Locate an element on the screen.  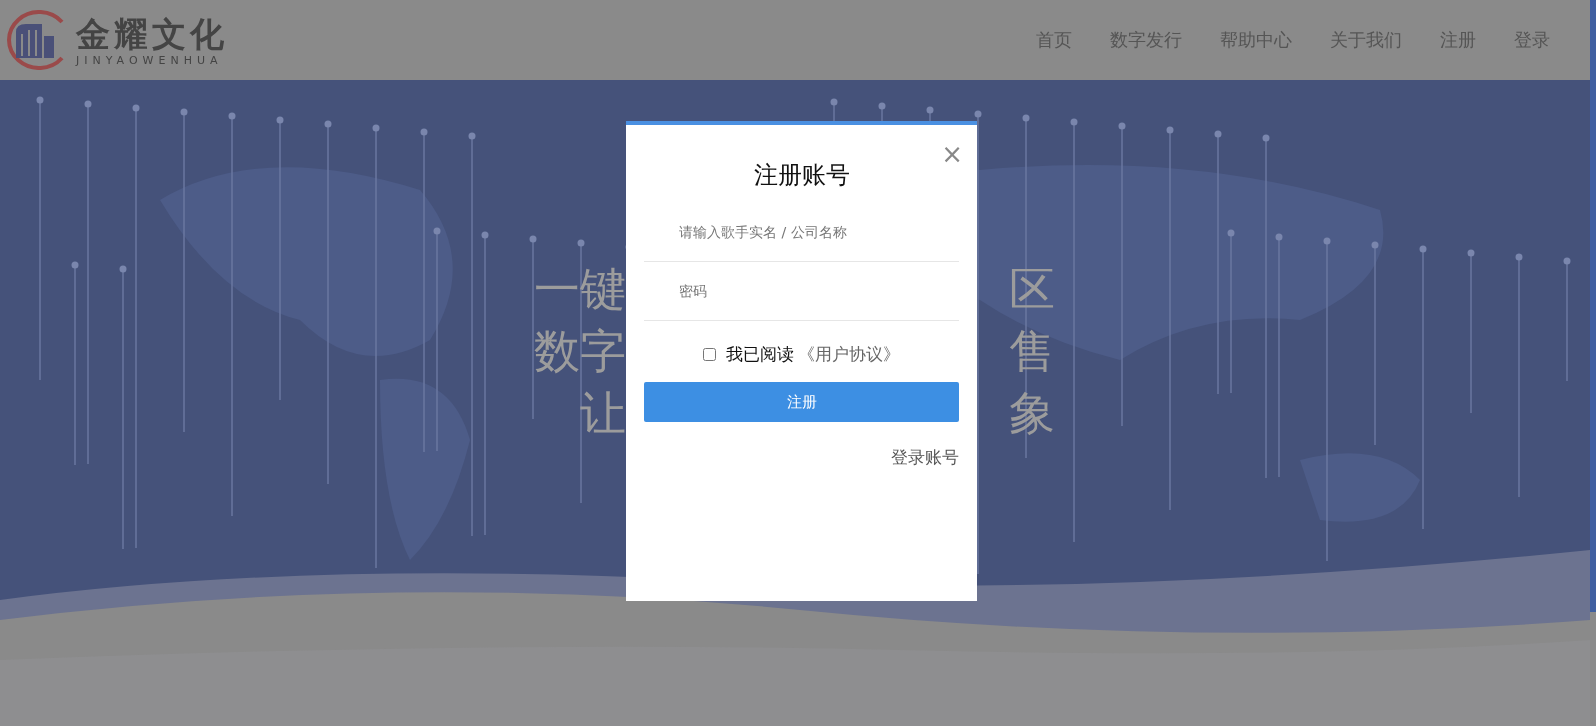
scroll-bar is located at coordinates (1593, 306).